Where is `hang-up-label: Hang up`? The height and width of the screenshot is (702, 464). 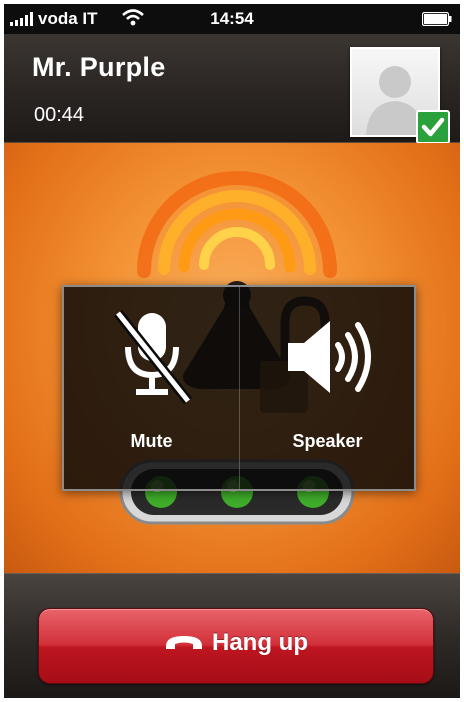 hang-up-label: Hang up is located at coordinates (260, 642).